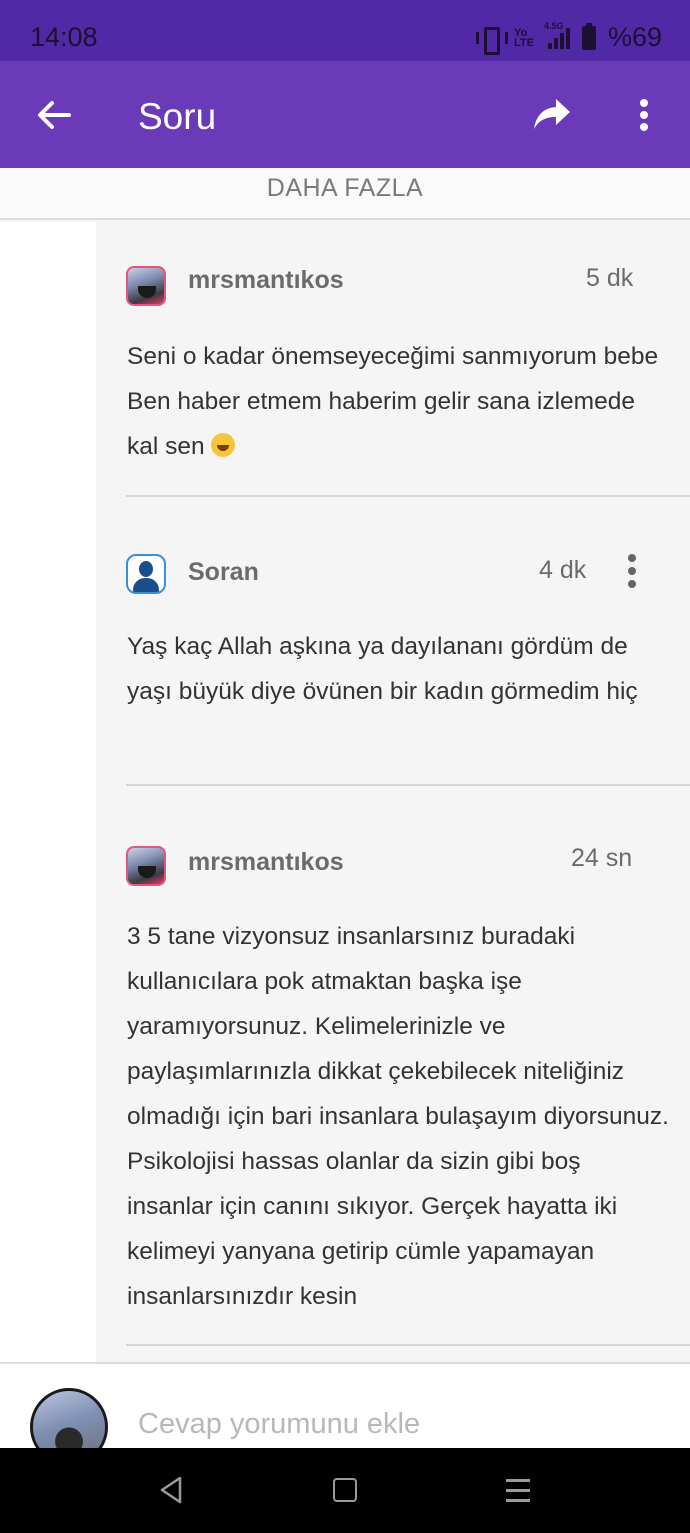 Image resolution: width=690 pixels, height=1533 pixels. I want to click on load-more-label: DAHA FAZLA, so click(345, 188).